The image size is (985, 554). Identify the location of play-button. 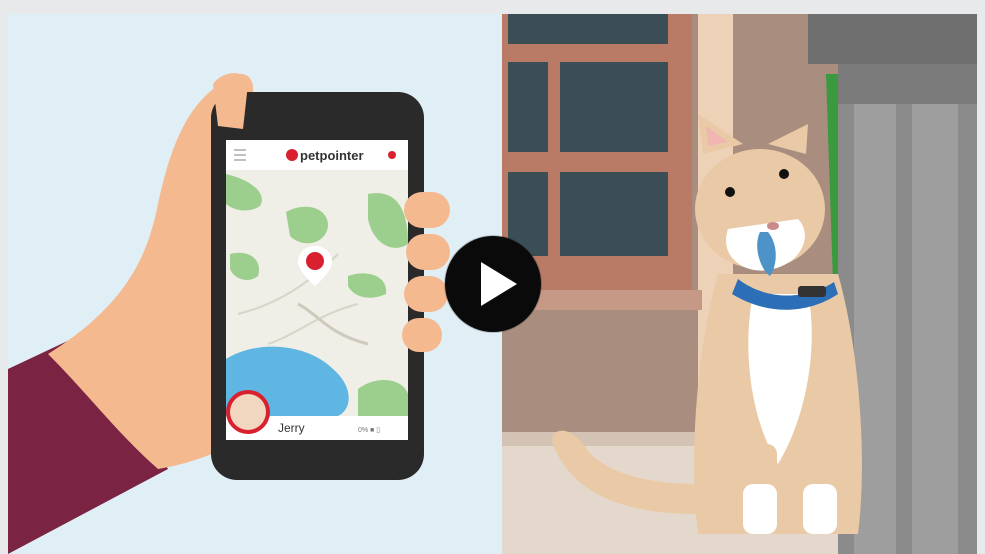
(493, 284).